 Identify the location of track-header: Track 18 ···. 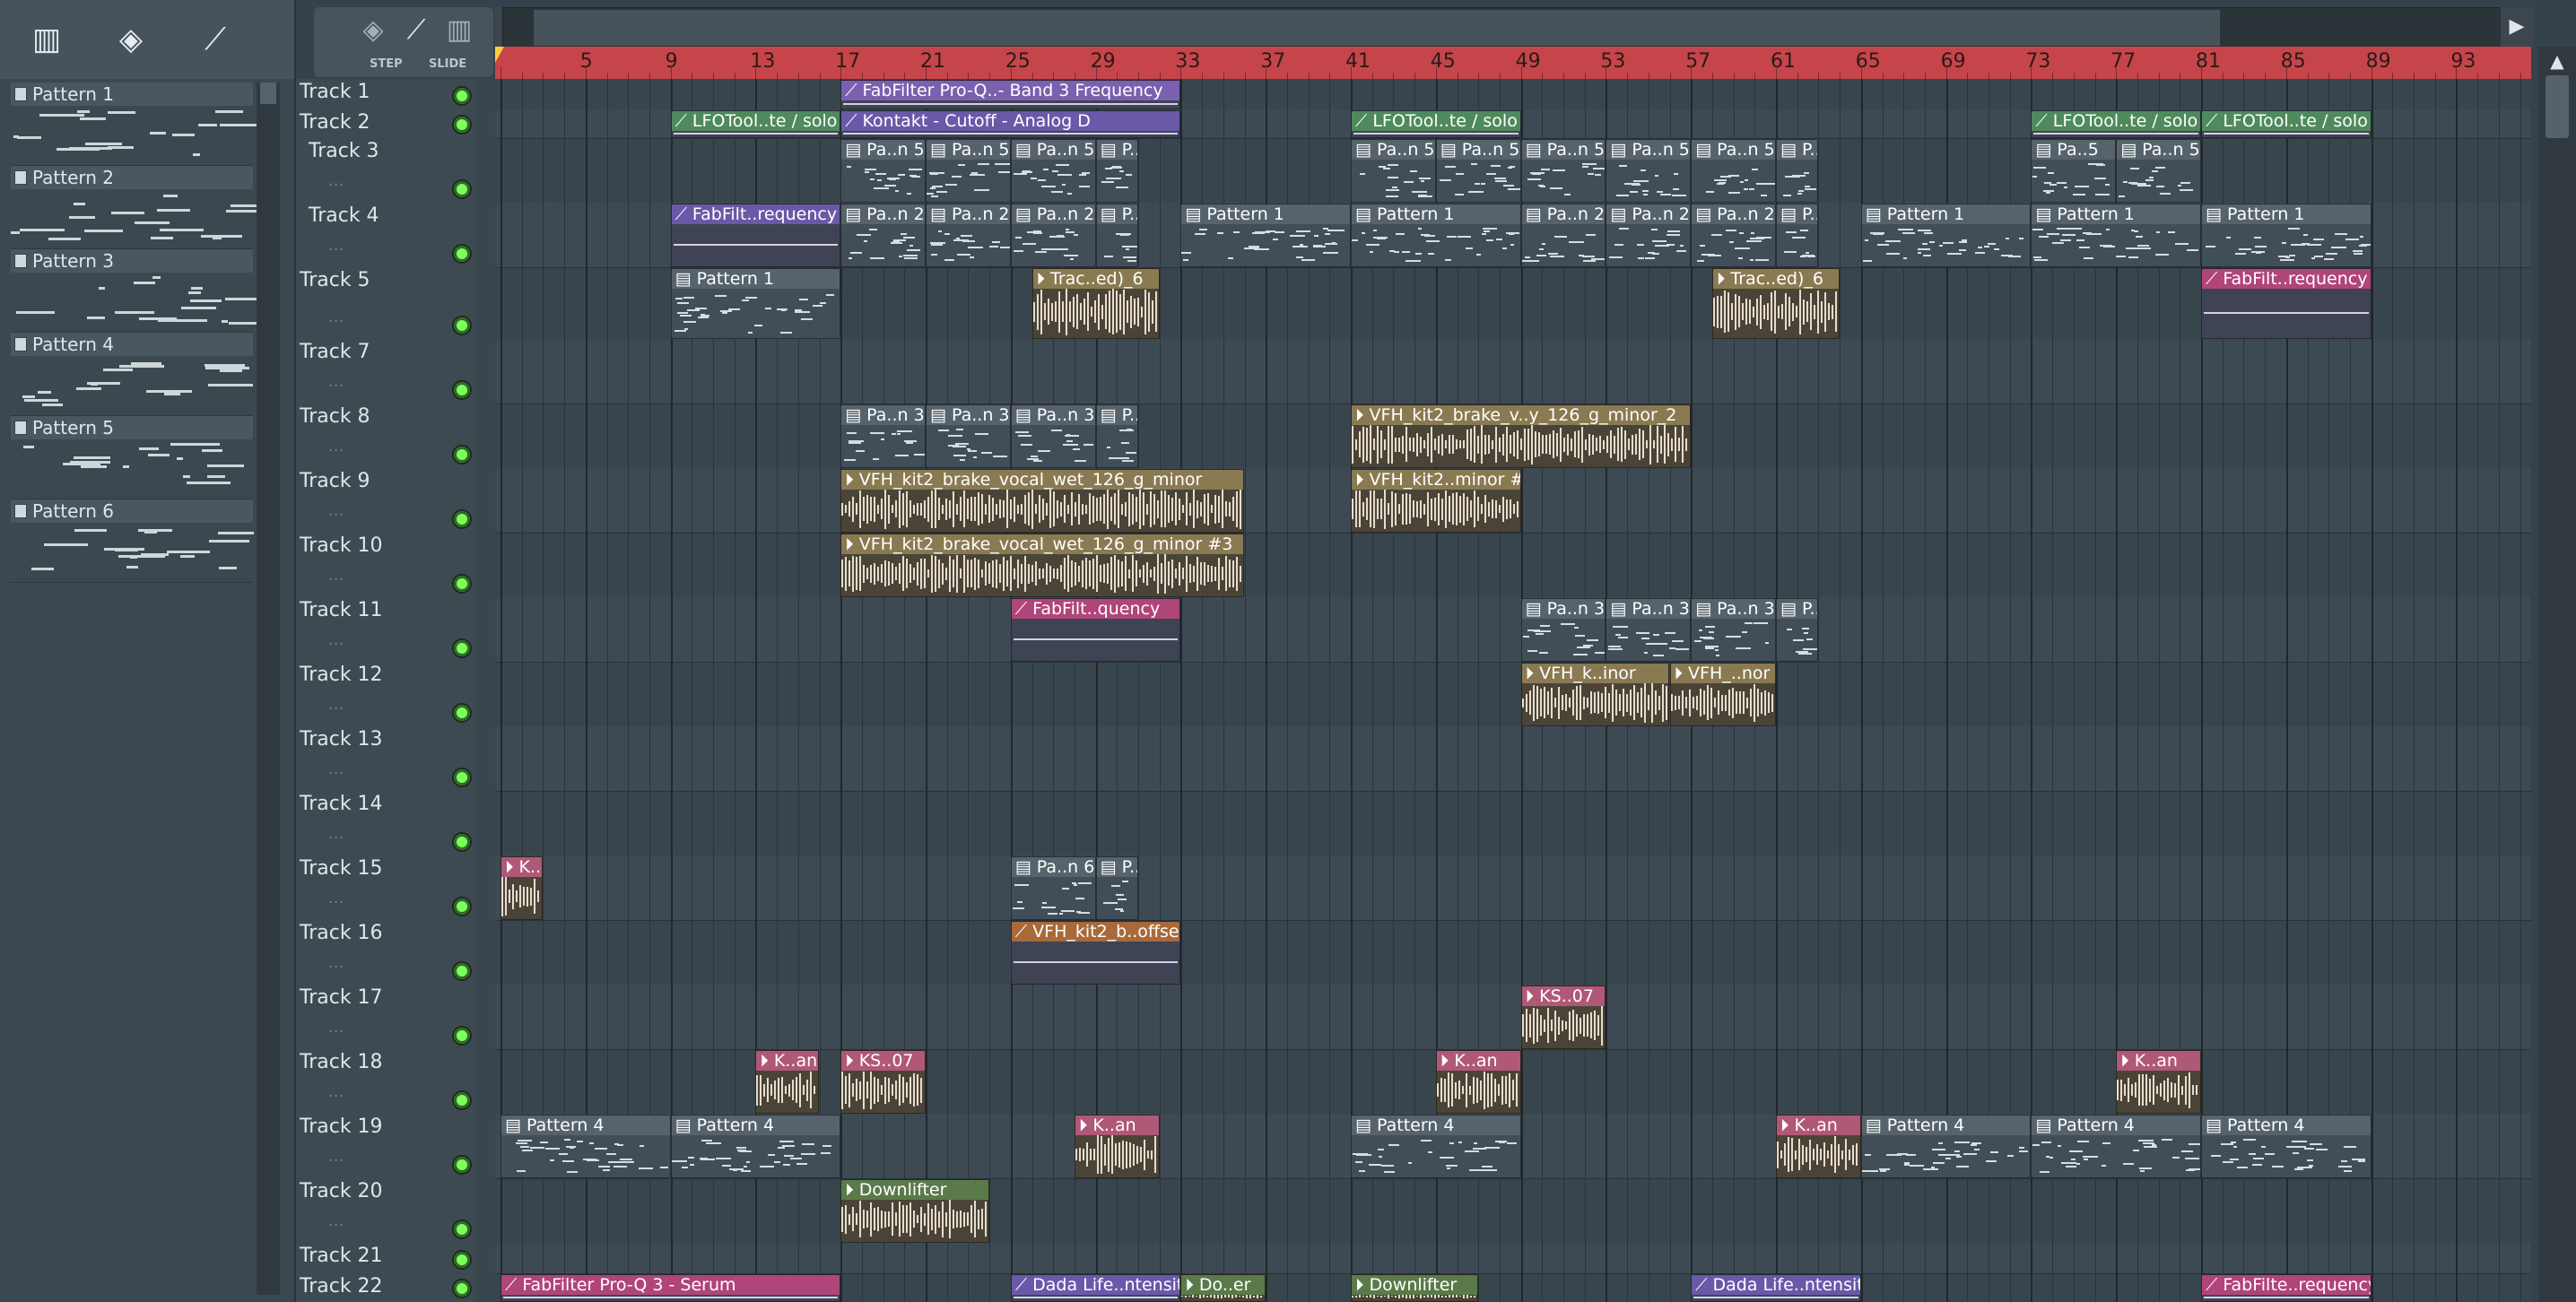
(385, 1082).